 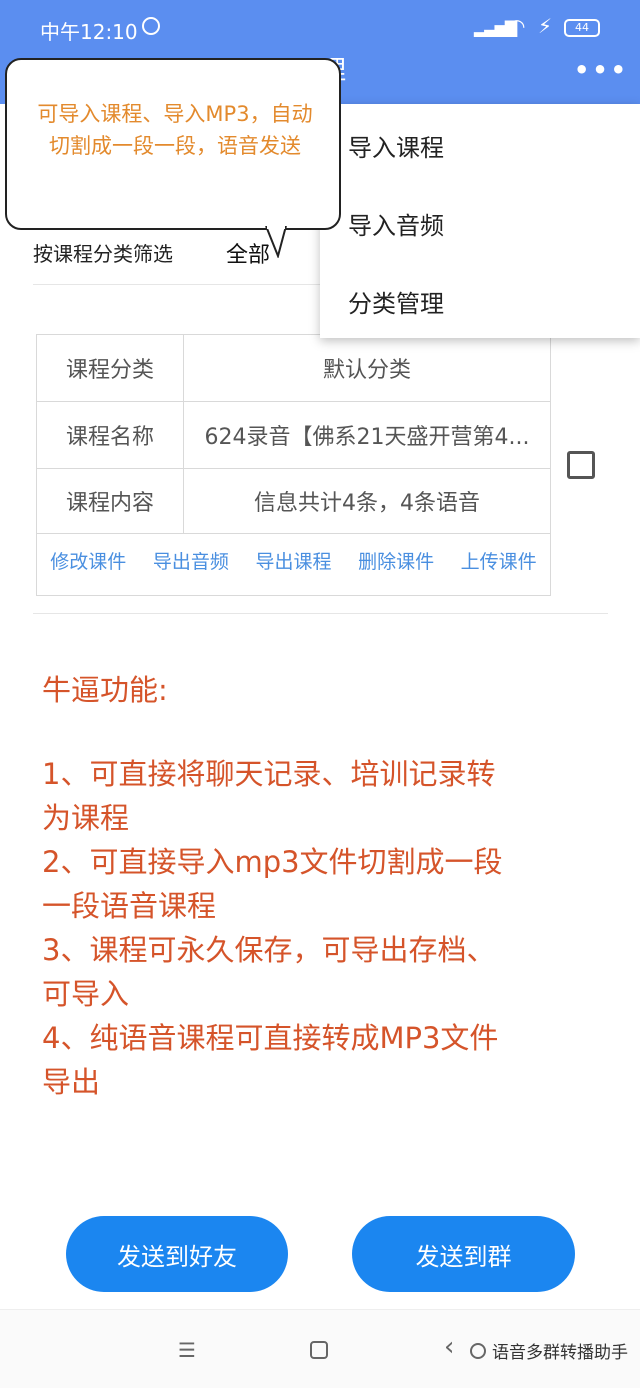 What do you see at coordinates (396, 560) in the screenshot?
I see `delete-courseware-link: 删除课件` at bounding box center [396, 560].